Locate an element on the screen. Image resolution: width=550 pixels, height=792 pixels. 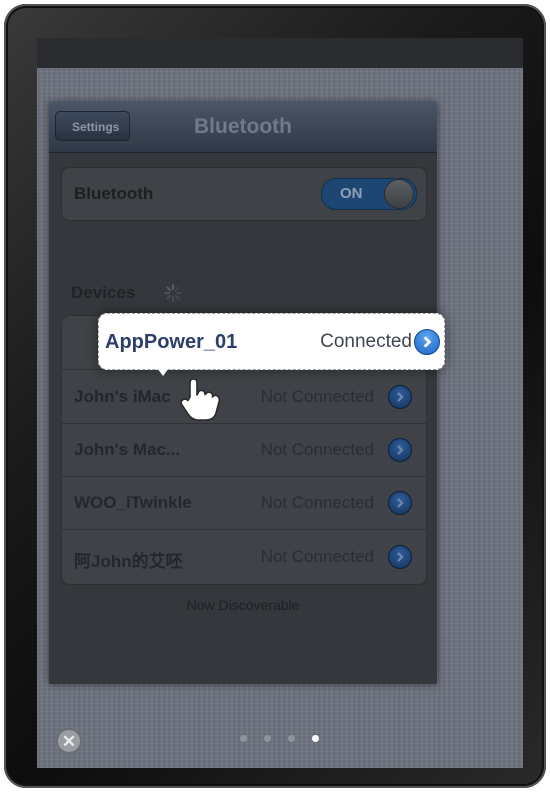
callout-tail is located at coordinates (163, 370).